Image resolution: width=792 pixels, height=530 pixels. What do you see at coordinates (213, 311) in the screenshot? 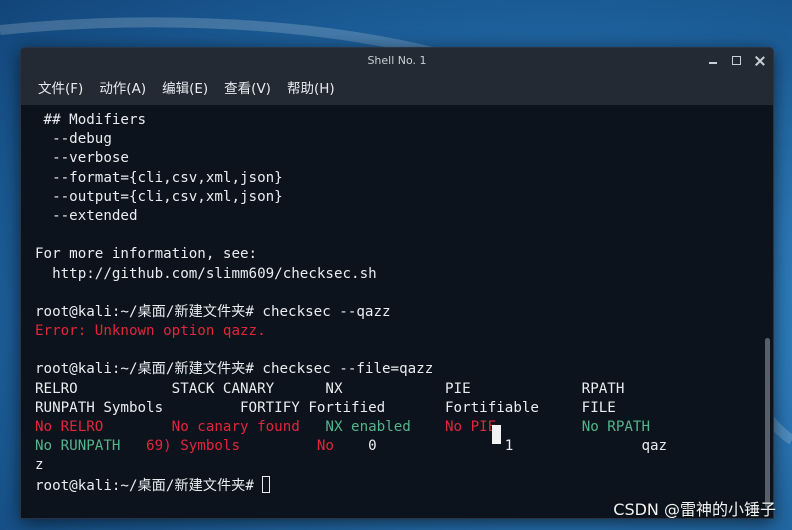
I see `terminal-text: root@kali:~/桌面/新建文件夹# checksec --qazz` at bounding box center [213, 311].